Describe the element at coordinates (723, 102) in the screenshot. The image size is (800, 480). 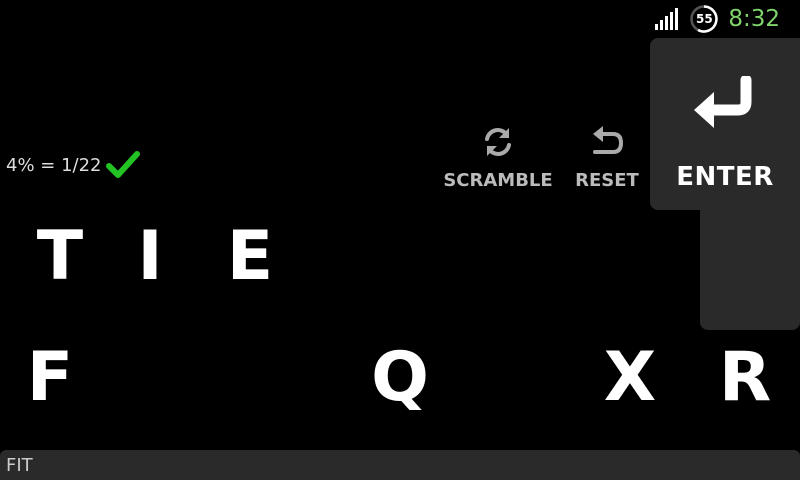
I see `enter-arrow-icon` at that location.